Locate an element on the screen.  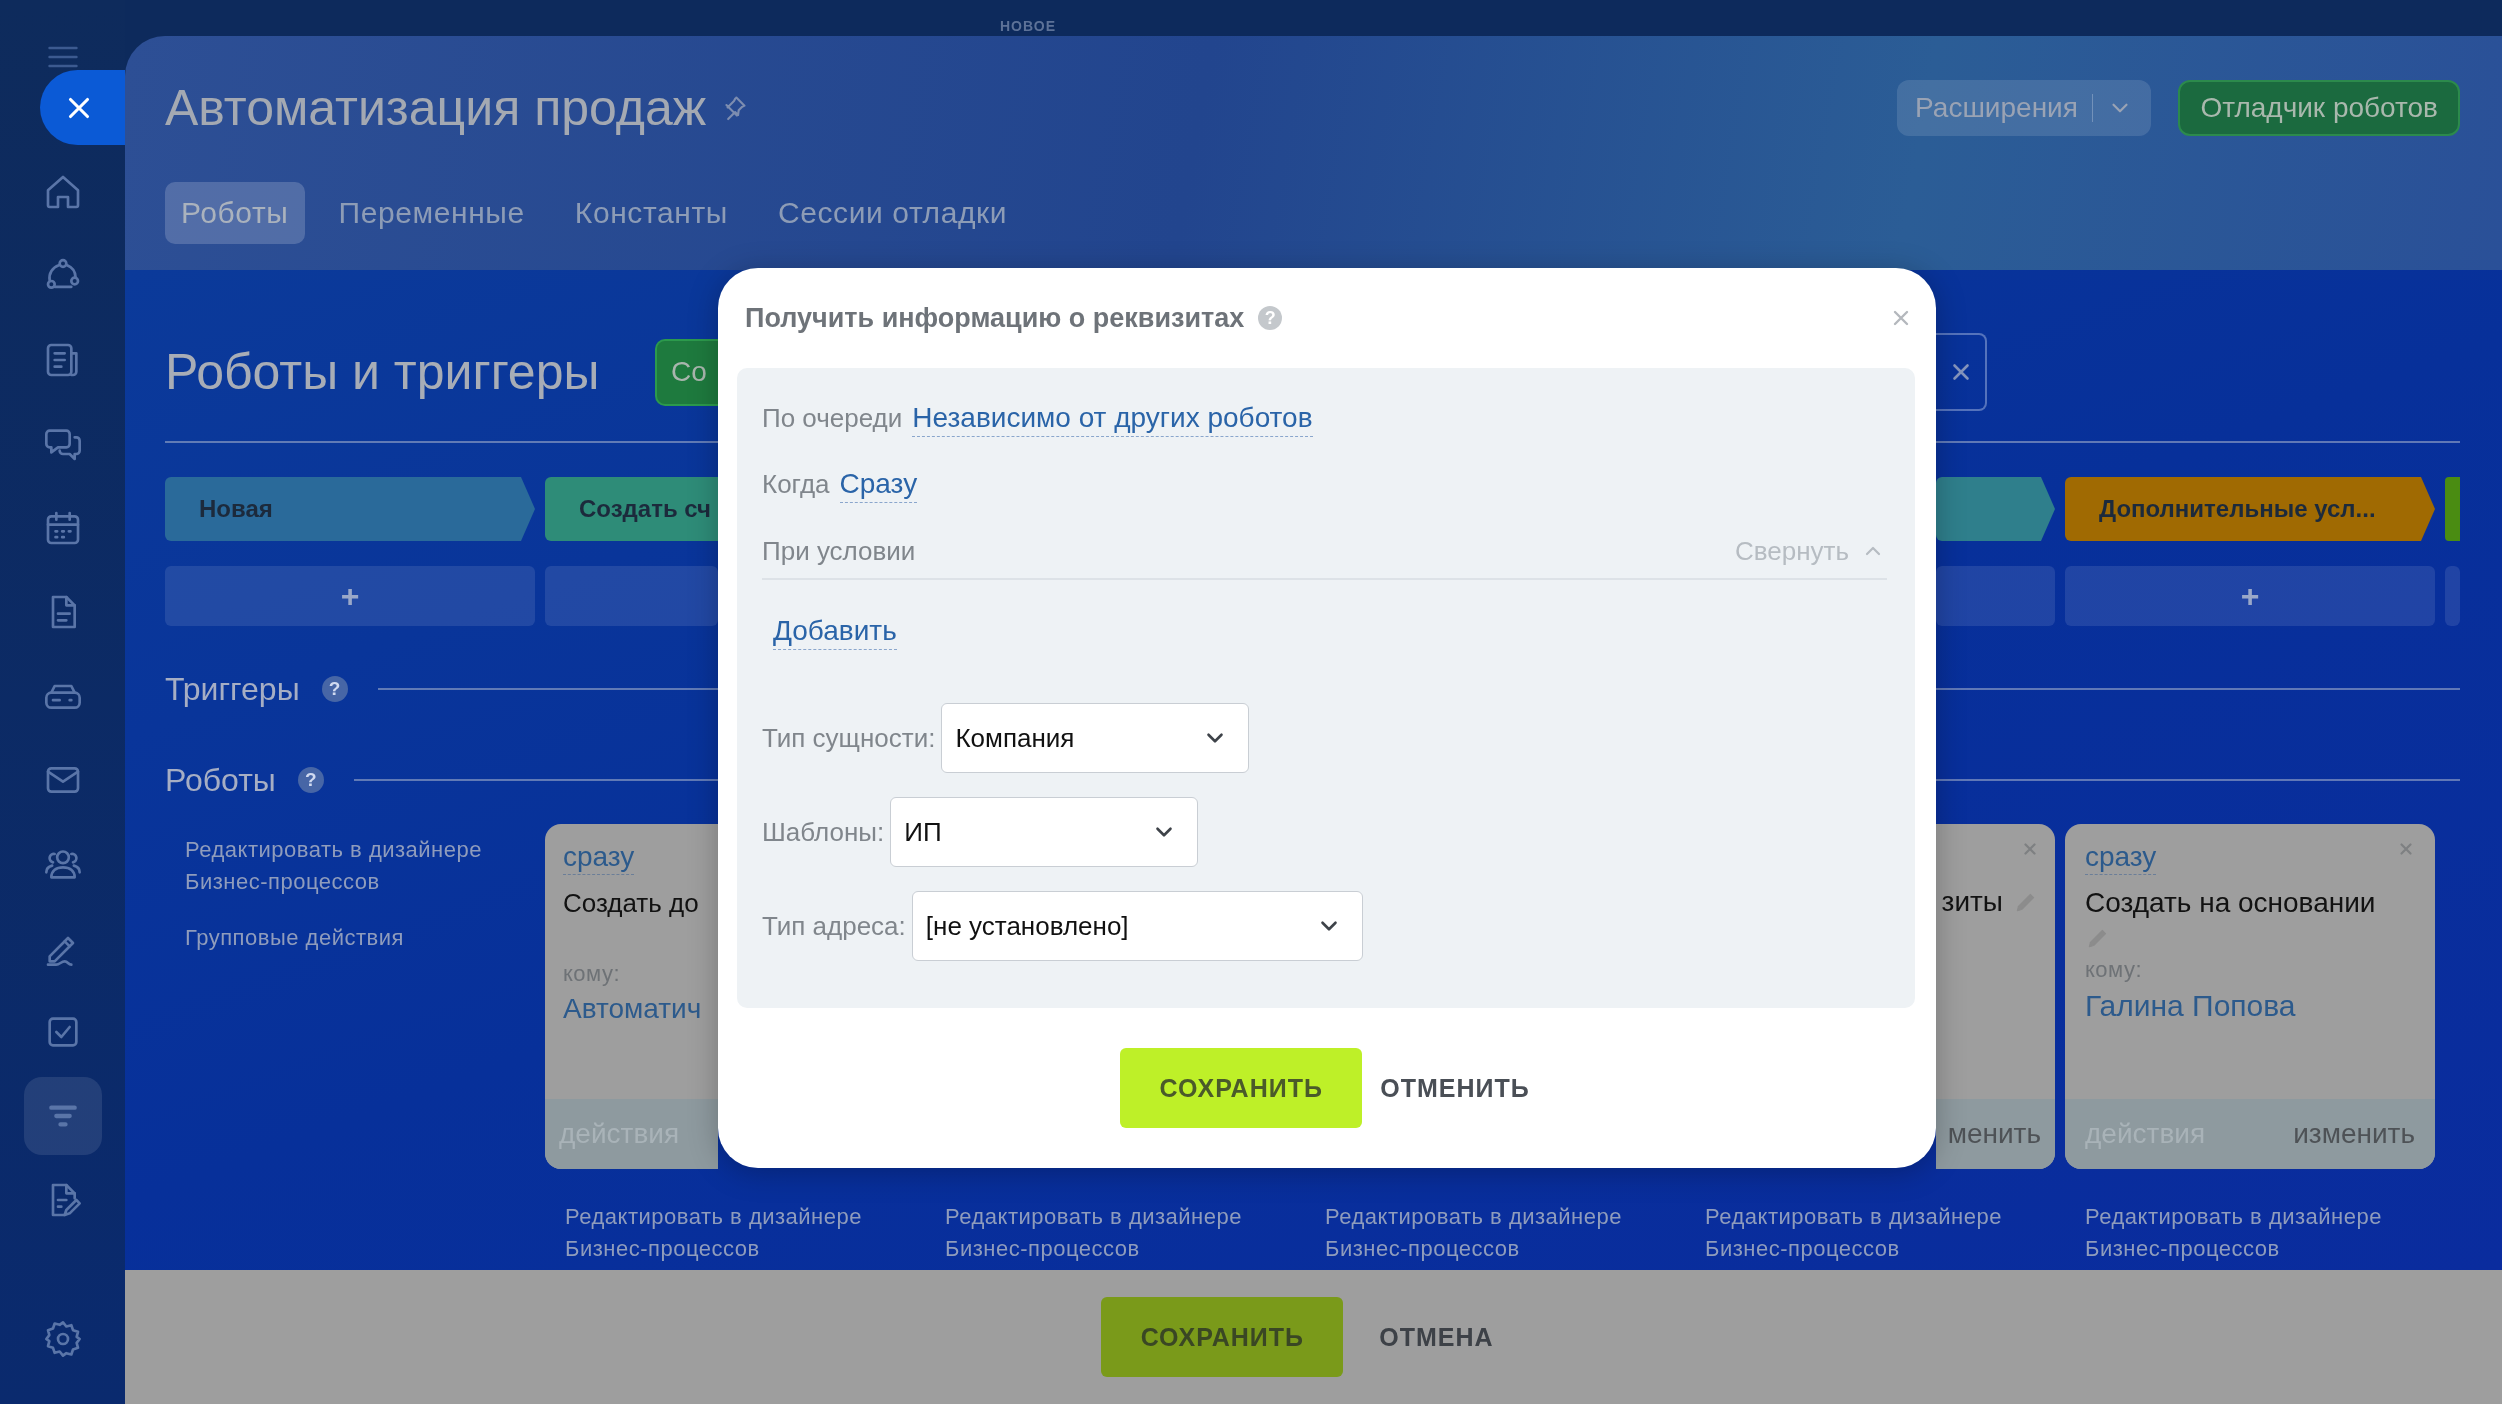
tab: Роботы is located at coordinates (235, 213).